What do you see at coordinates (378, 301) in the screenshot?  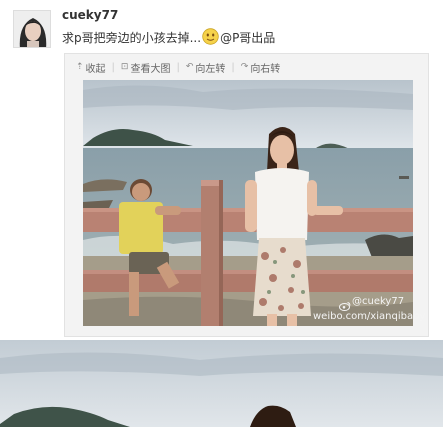 I see `watermark-handle: @cueky77` at bounding box center [378, 301].